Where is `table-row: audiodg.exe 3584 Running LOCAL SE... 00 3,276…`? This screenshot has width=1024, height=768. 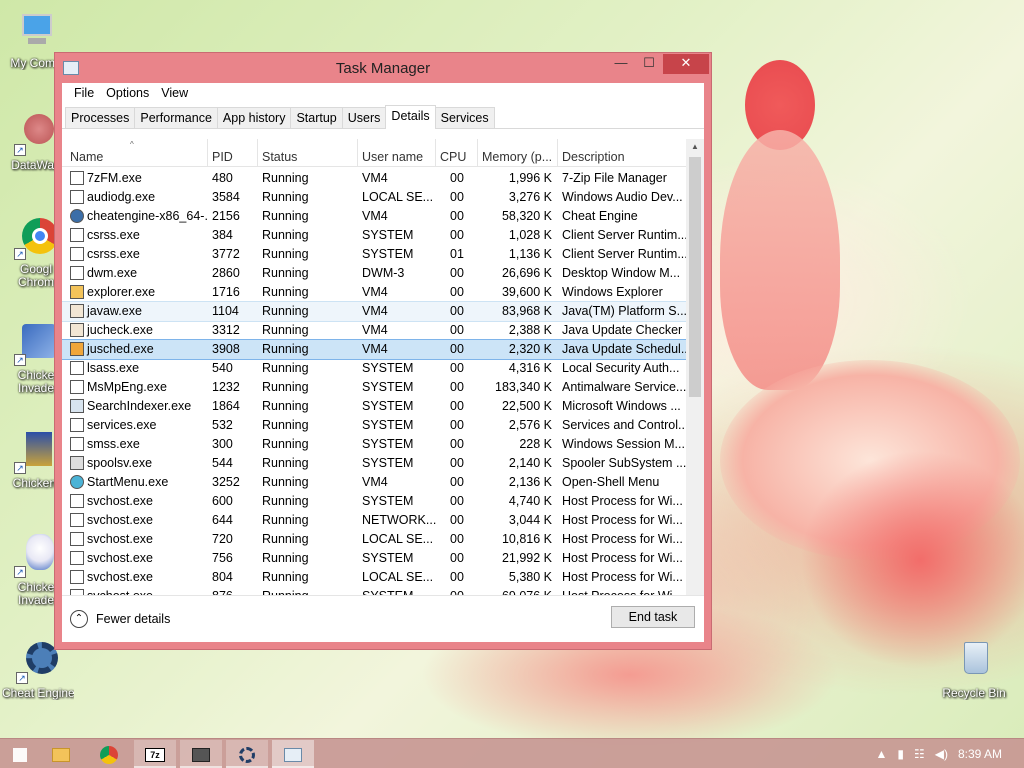
table-row: audiodg.exe 3584 Running LOCAL SE... 00 3,276… is located at coordinates (374, 197).